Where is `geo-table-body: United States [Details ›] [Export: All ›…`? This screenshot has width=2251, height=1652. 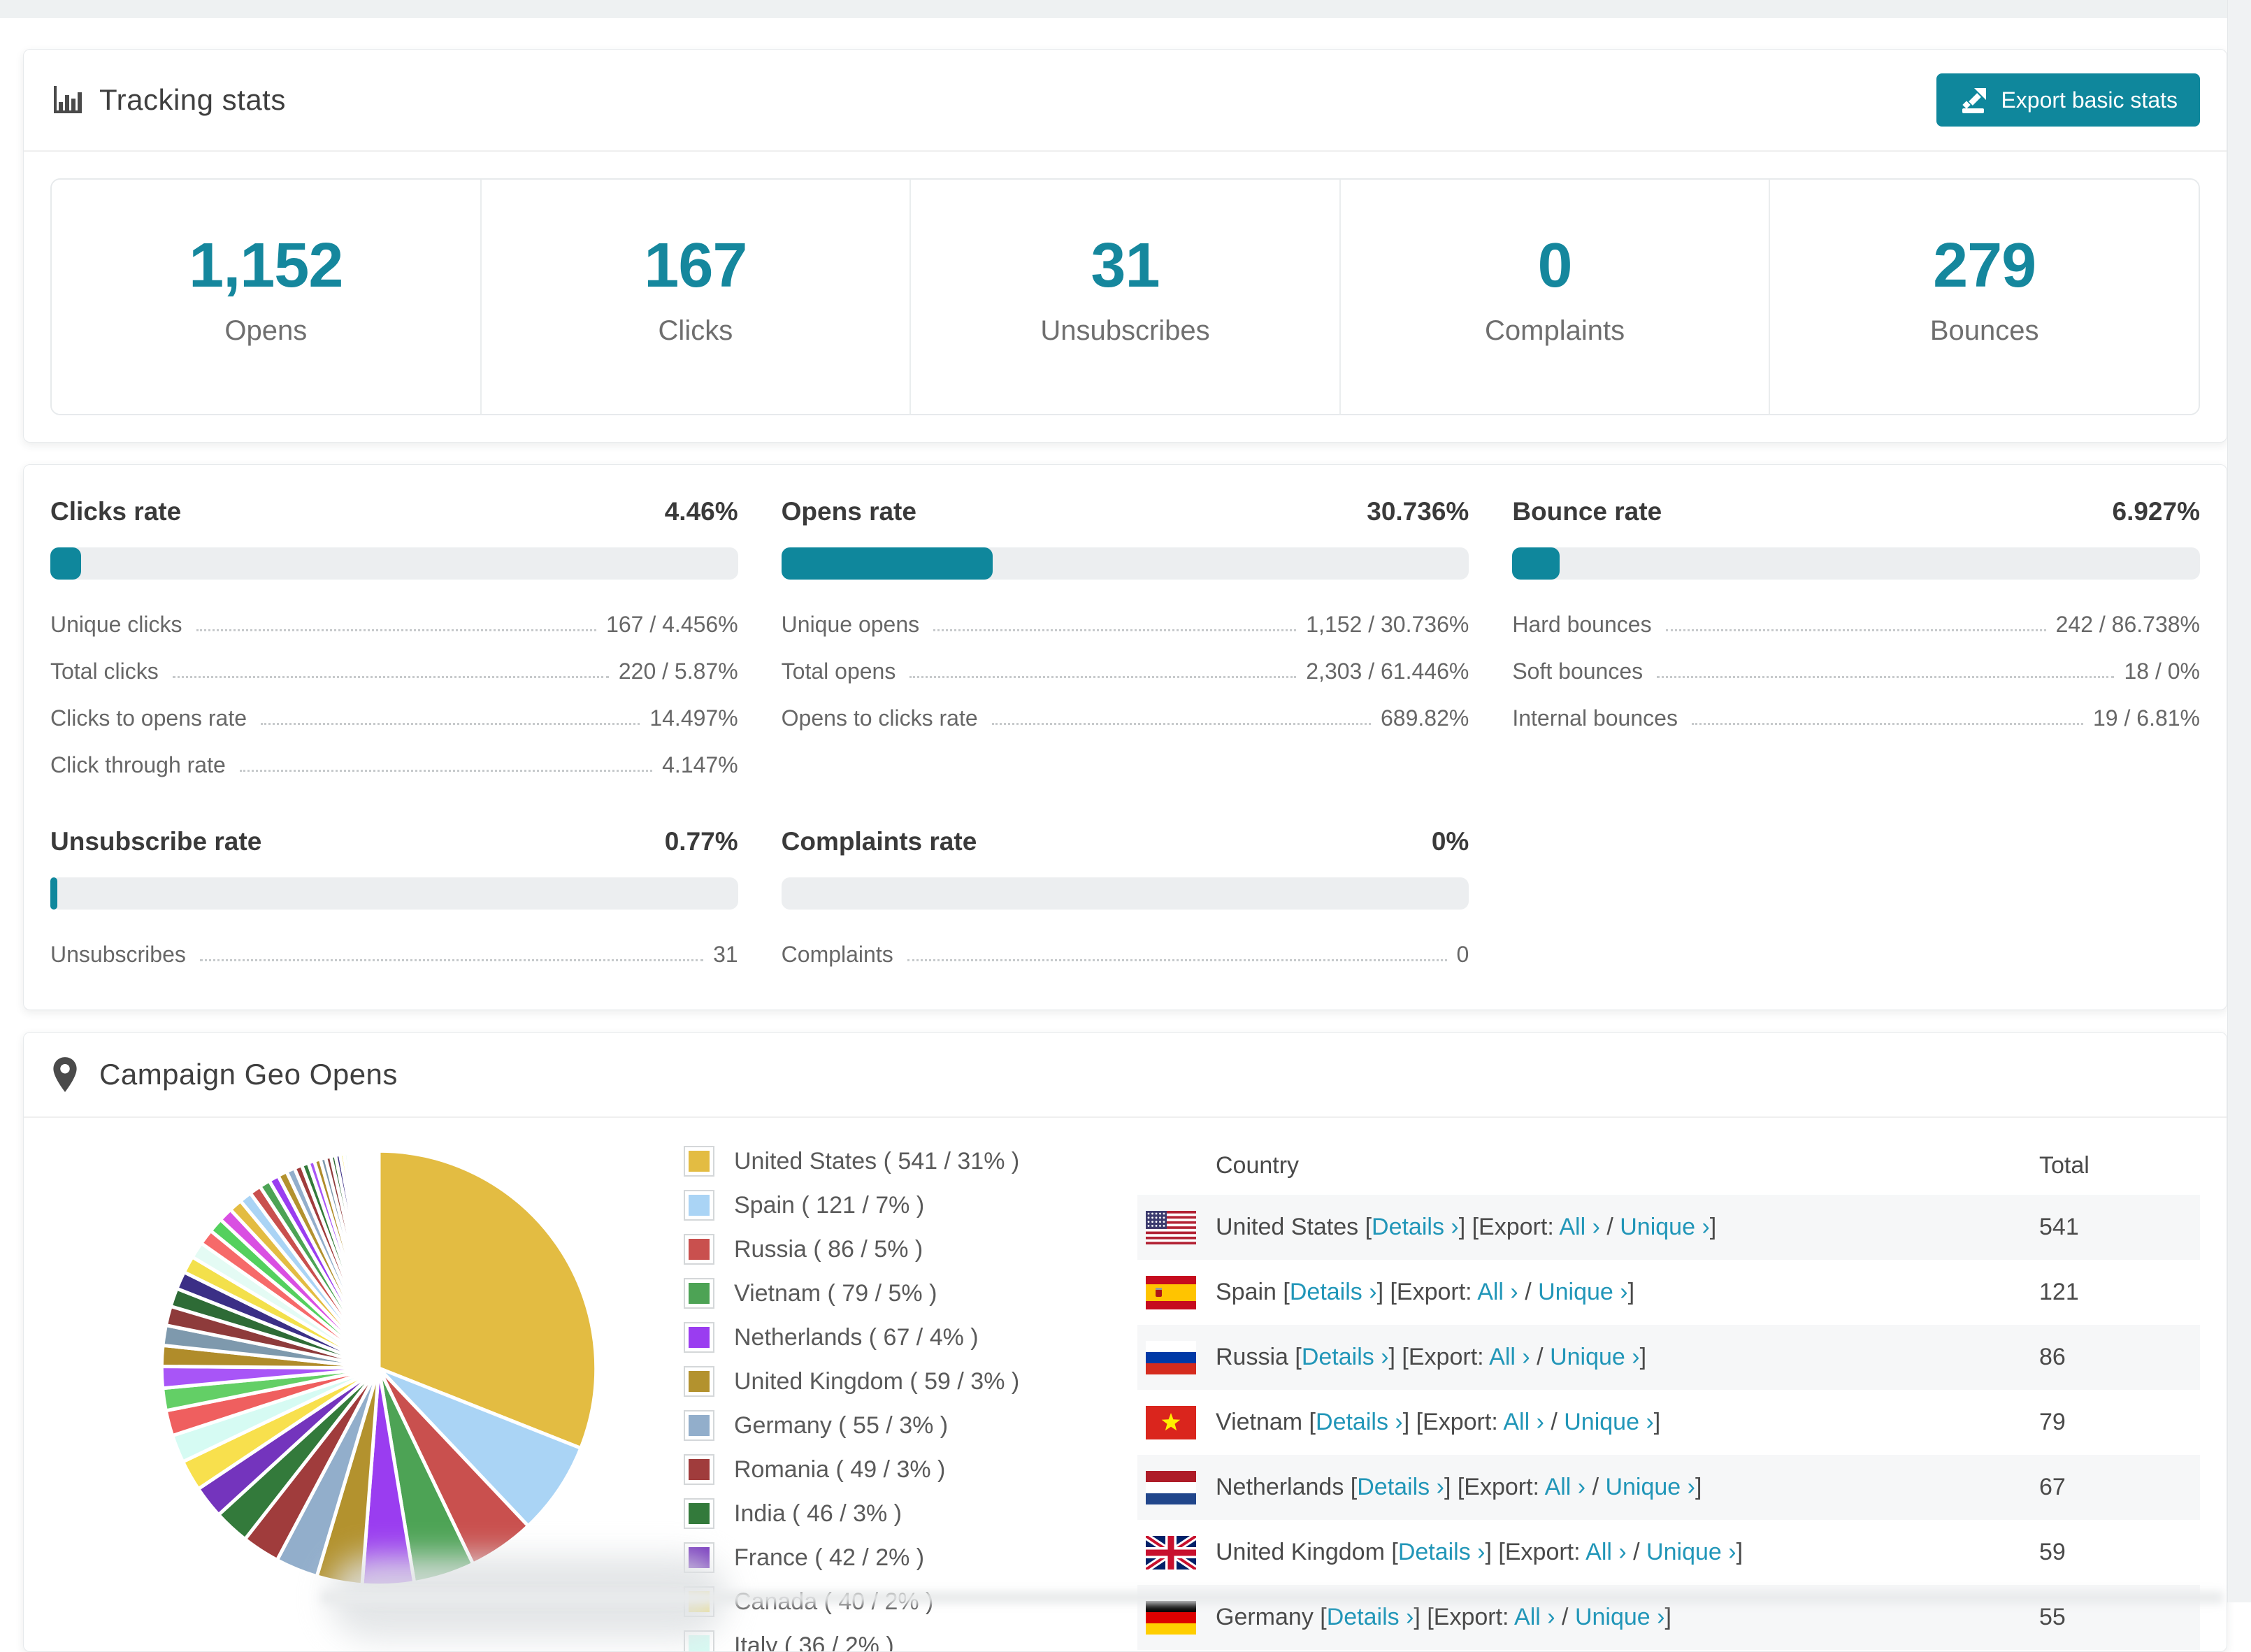 geo-table-body: United States [Details ›] [Export: All ›… is located at coordinates (1668, 1423).